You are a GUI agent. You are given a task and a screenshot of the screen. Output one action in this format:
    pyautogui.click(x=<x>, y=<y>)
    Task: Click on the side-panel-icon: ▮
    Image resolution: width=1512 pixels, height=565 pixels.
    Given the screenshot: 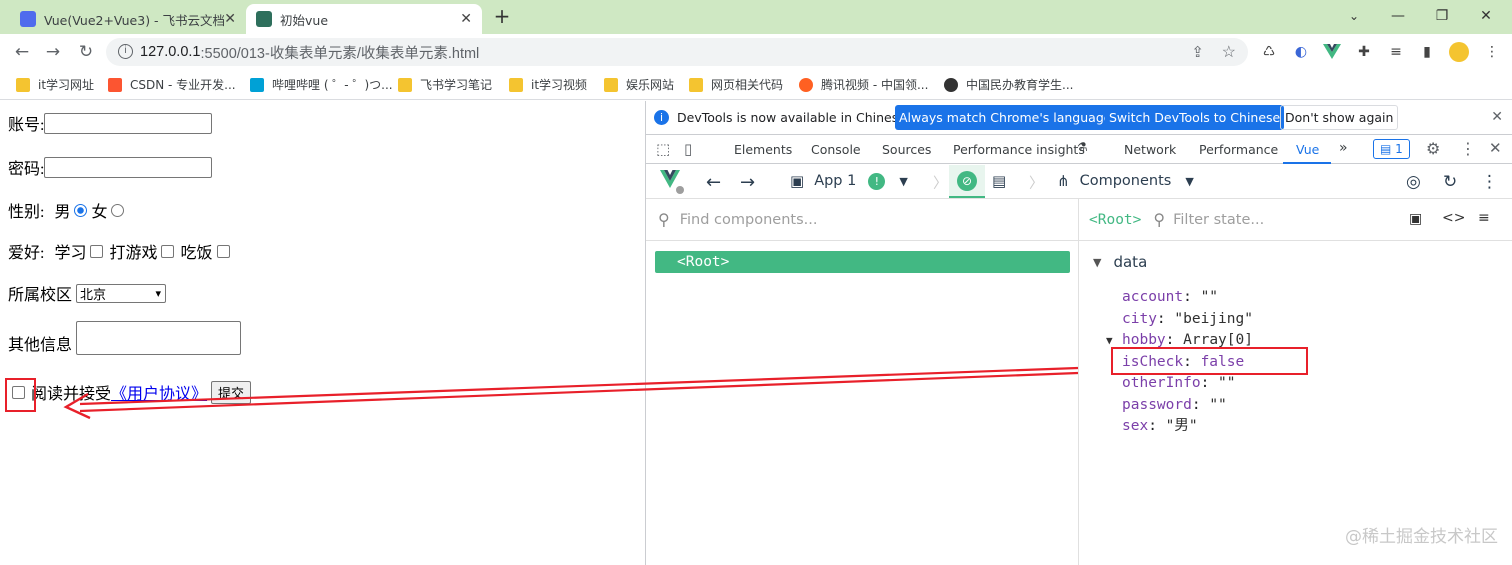 What is the action you would take?
    pyautogui.click(x=1427, y=52)
    